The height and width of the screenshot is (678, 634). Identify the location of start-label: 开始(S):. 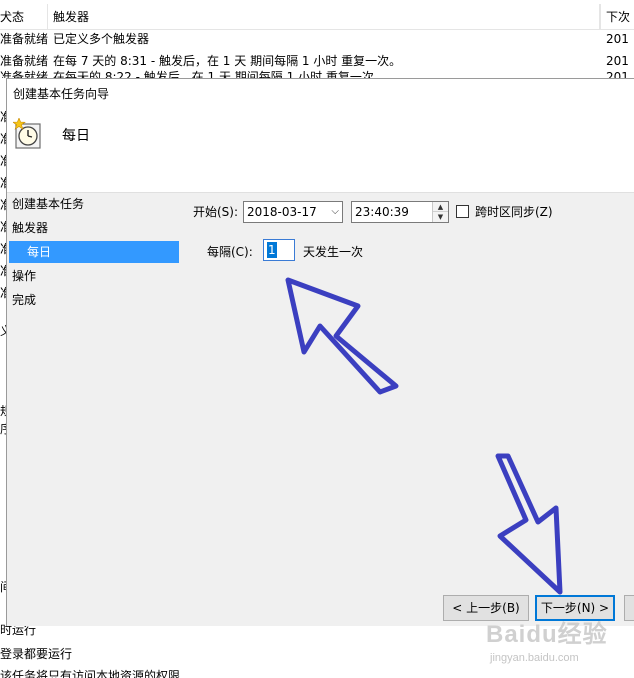
(216, 212).